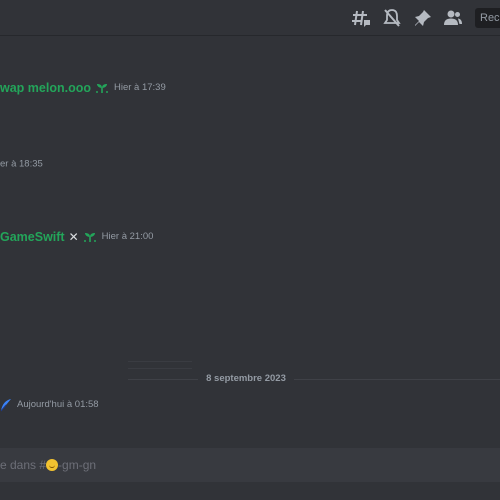 This screenshot has height=500, width=500. What do you see at coordinates (45, 88) in the screenshot?
I see `message-author: wap melon.ooo` at bounding box center [45, 88].